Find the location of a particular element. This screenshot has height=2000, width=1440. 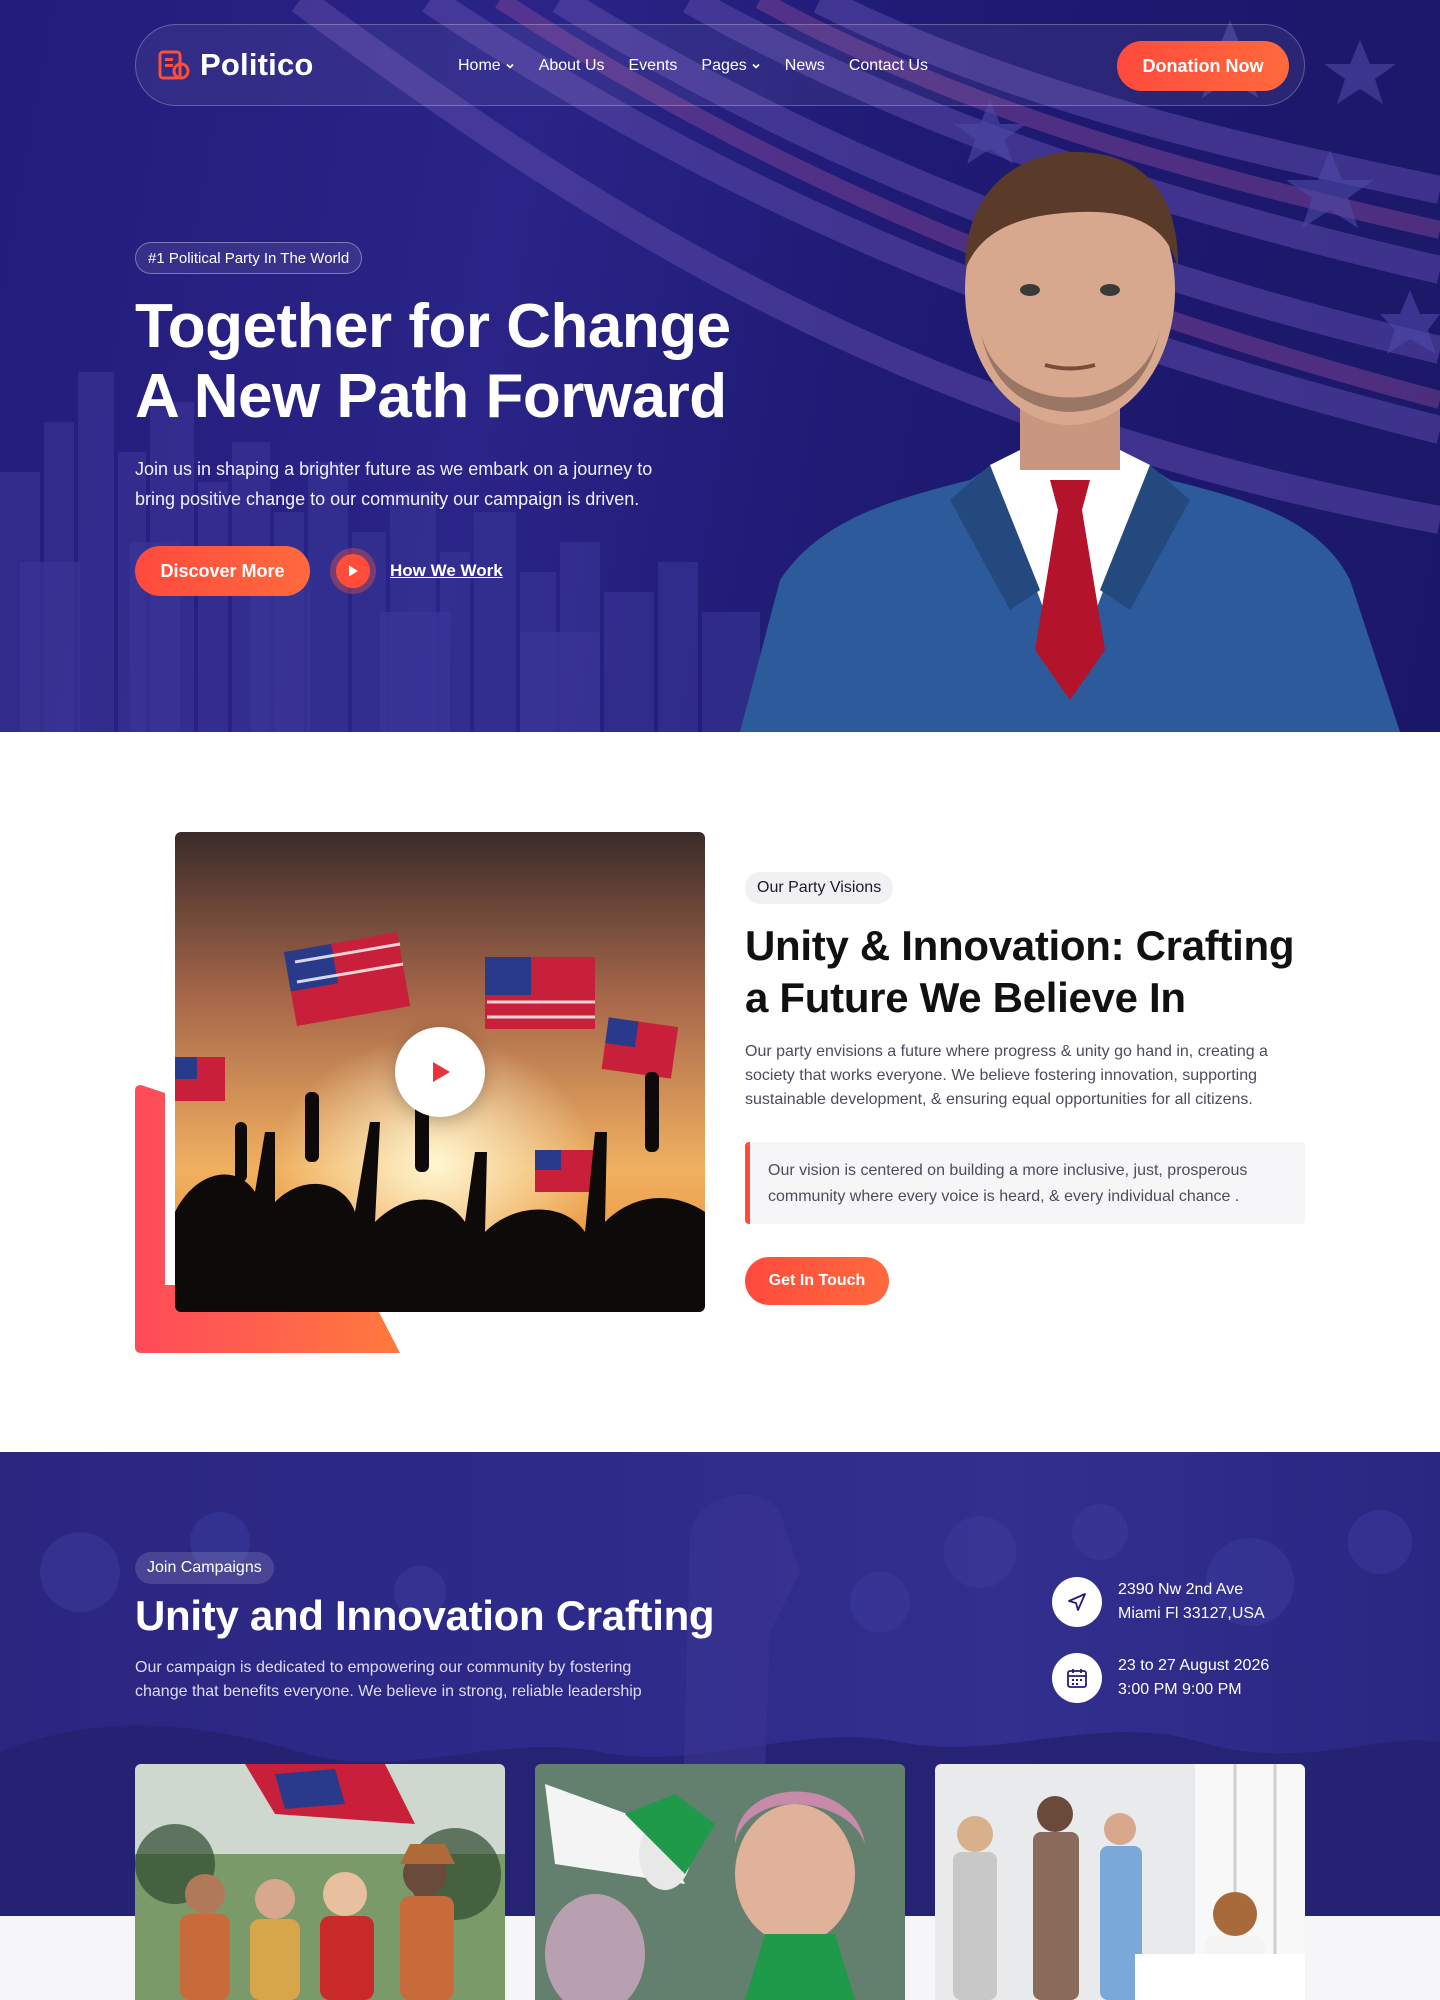

nav-item-home: Home is located at coordinates (486, 66).